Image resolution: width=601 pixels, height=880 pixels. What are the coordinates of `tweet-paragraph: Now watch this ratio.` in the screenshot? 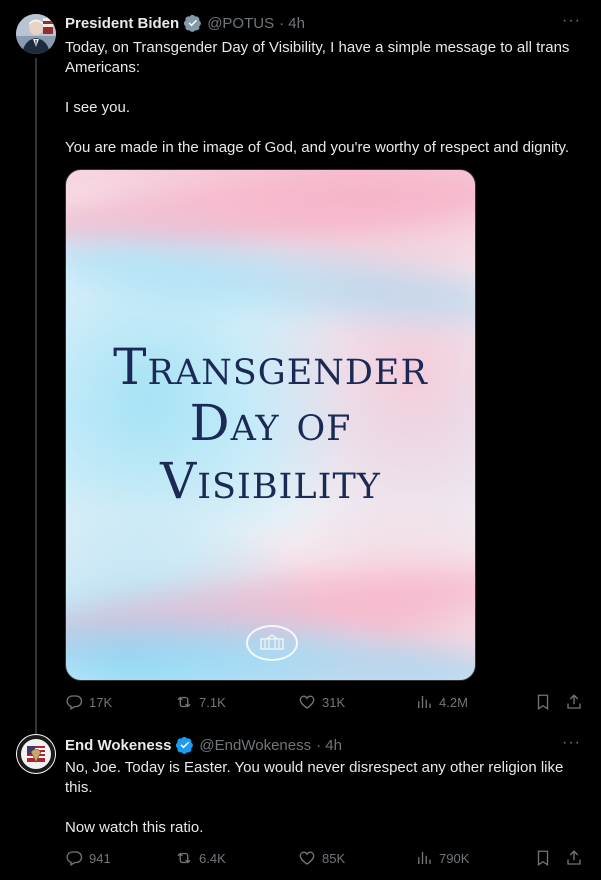 It's located at (134, 827).